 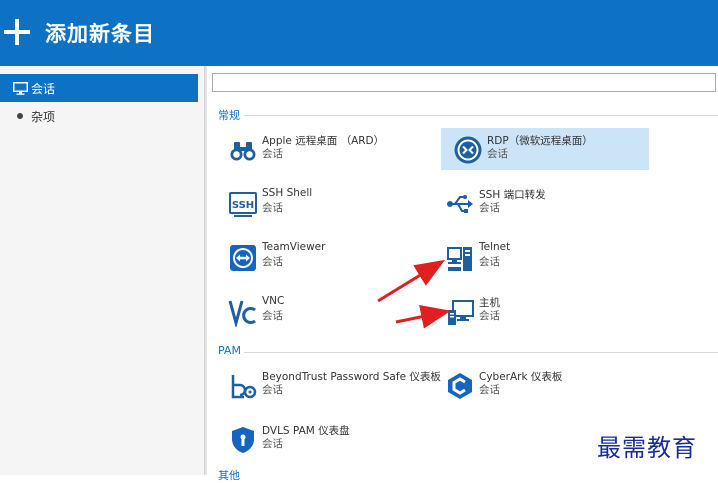 I want to click on annotation-arrow-telnet, so click(x=411, y=281).